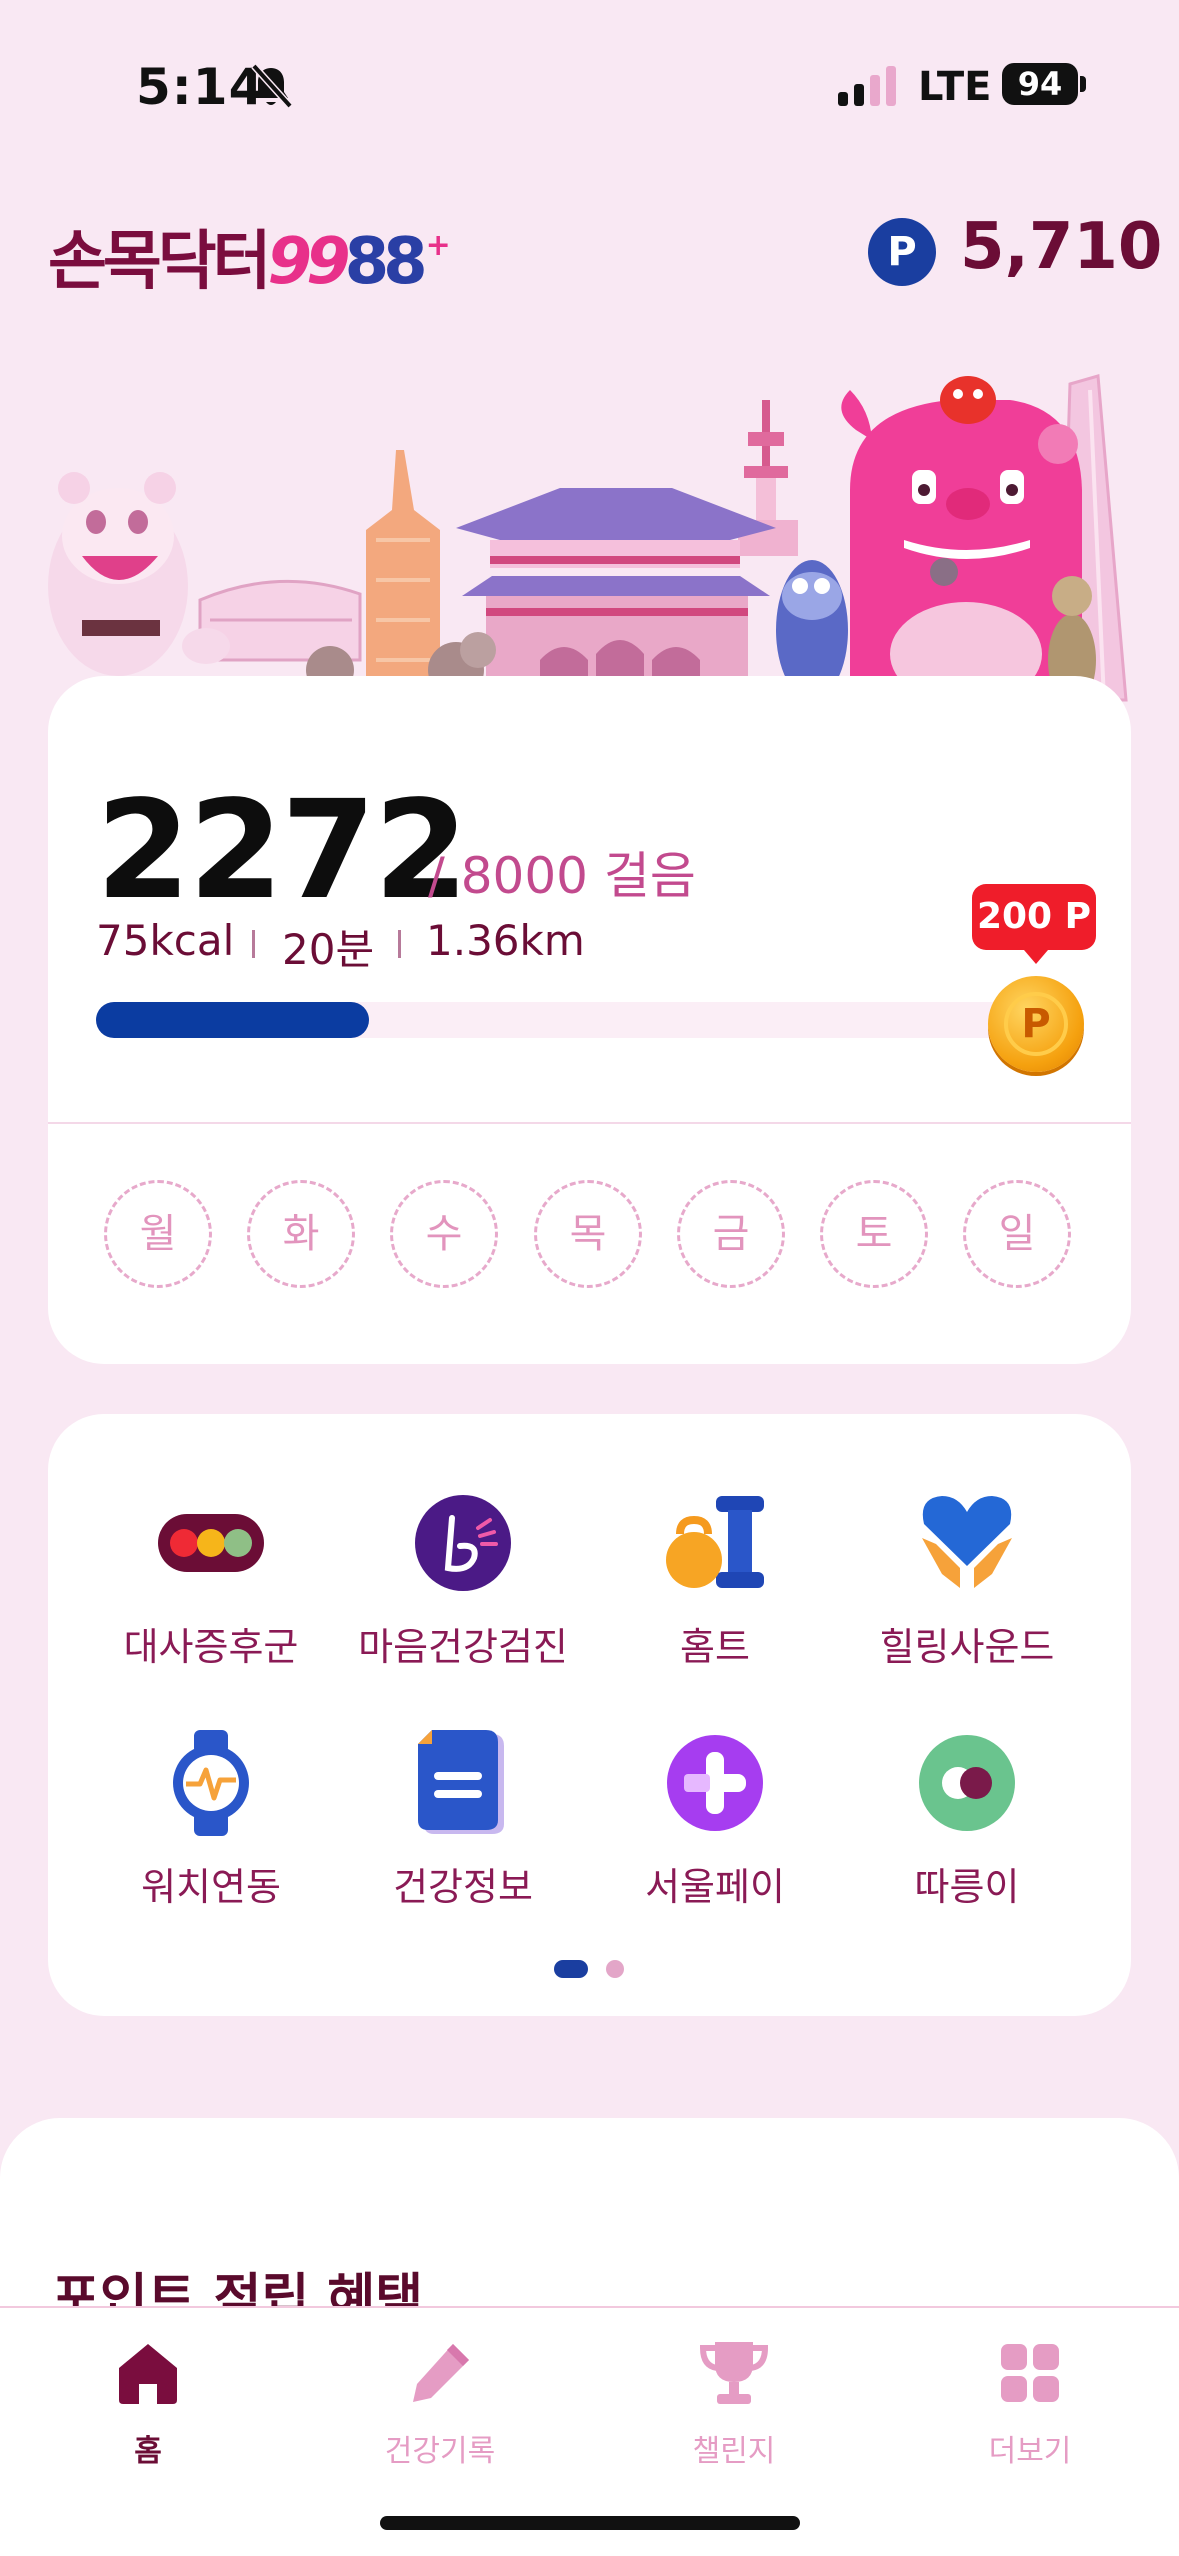 The width and height of the screenshot is (1179, 2556). Describe the element at coordinates (444, 1234) in the screenshot. I see `weekday-wed: 수` at that location.